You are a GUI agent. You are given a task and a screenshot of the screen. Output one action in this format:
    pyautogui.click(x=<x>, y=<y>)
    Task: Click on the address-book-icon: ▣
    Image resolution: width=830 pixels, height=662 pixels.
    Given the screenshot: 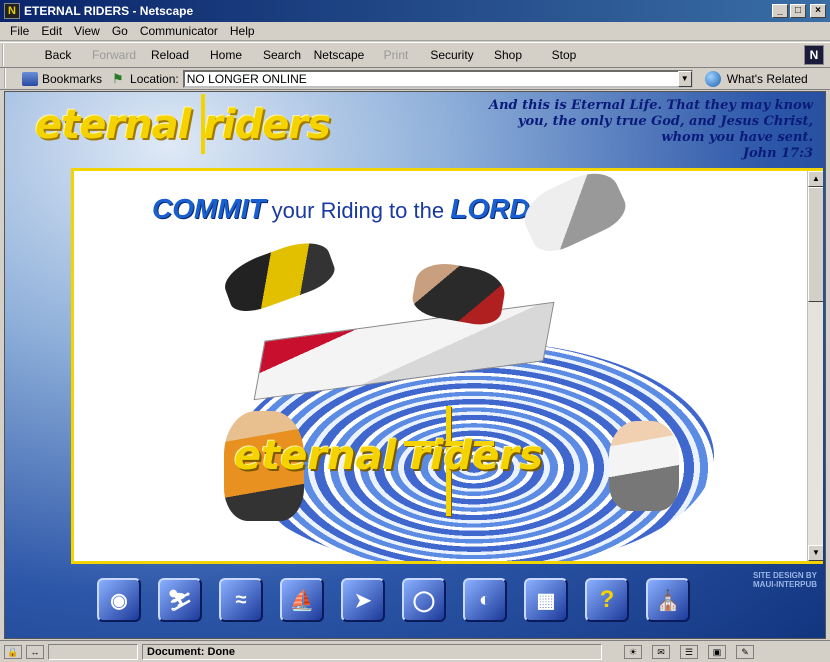 What is the action you would take?
    pyautogui.click(x=717, y=651)
    